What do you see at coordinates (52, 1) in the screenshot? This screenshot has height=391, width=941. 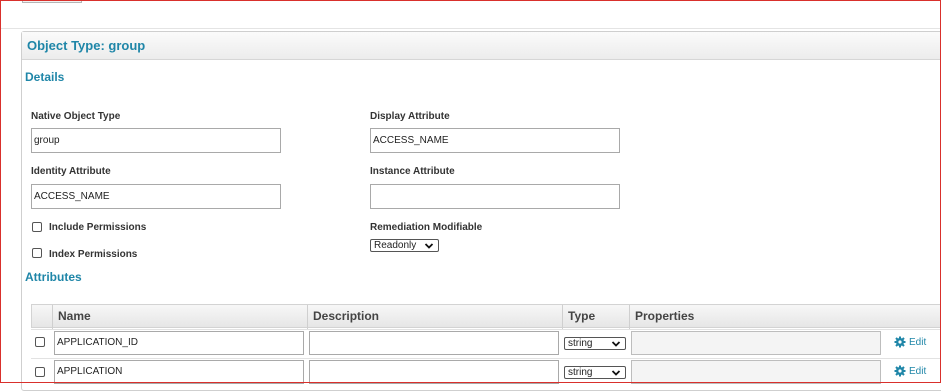 I see `top-button-remnant` at bounding box center [52, 1].